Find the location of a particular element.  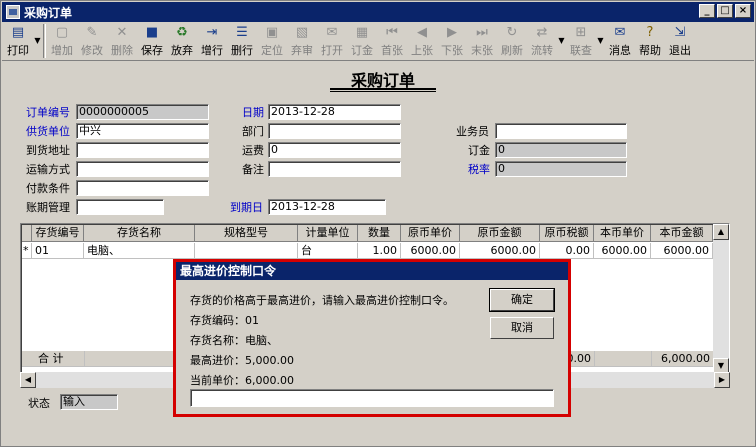

note-field is located at coordinates (334, 169).